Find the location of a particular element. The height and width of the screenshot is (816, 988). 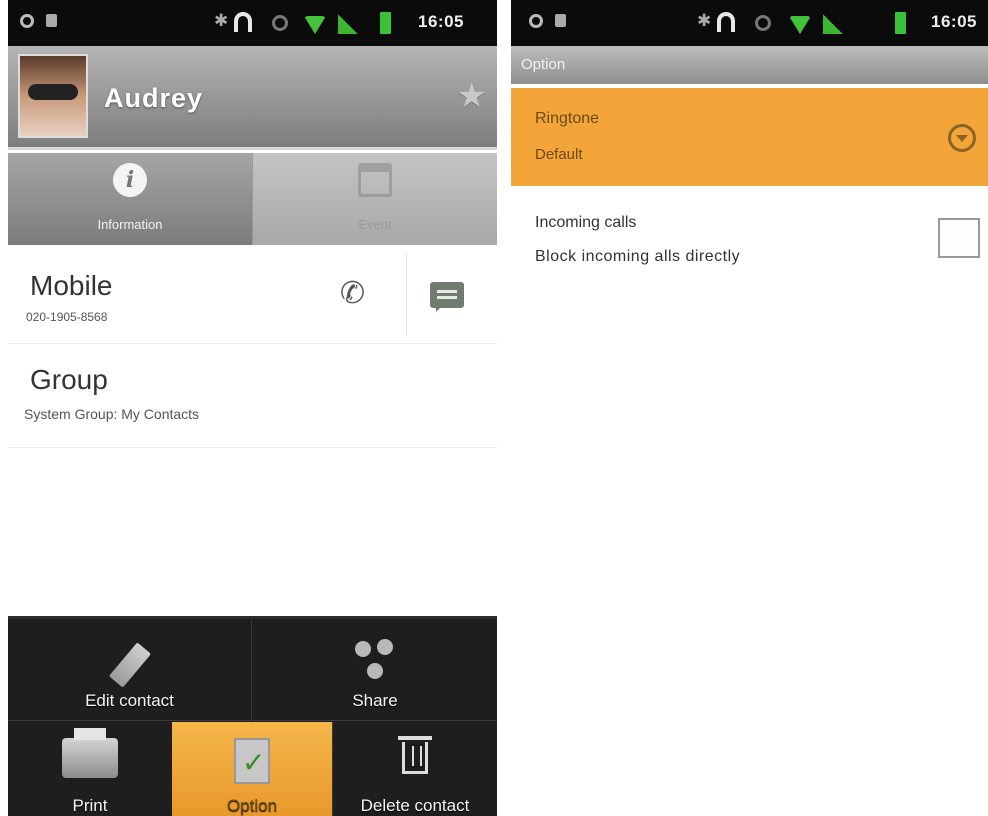

share-button: Share is located at coordinates (375, 670).